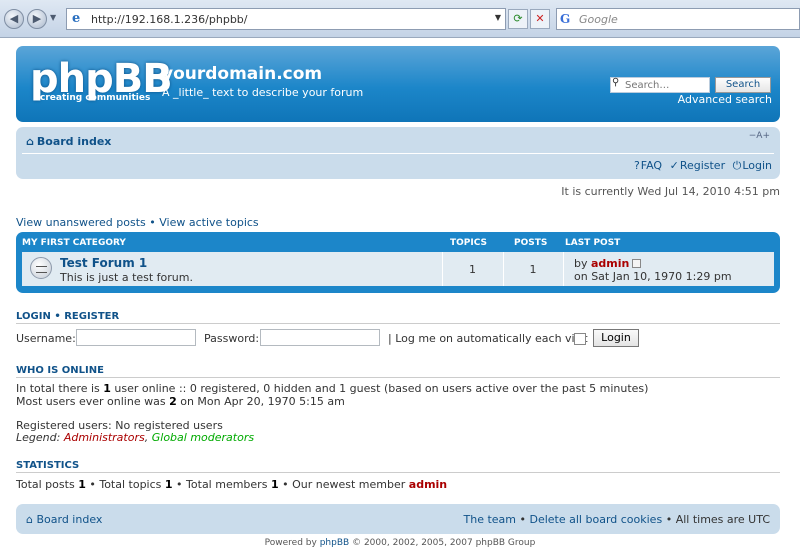  I want to click on login-button: Login, so click(616, 338).